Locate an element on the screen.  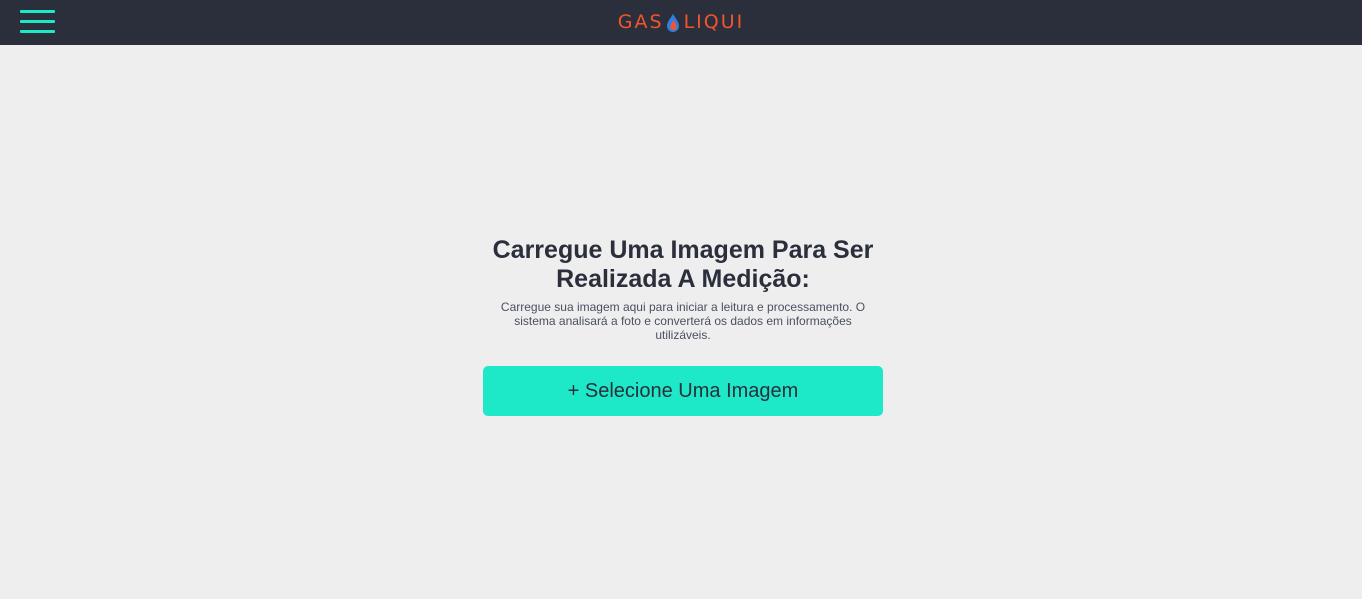
logo-text-left: GAS is located at coordinates (640, 22).